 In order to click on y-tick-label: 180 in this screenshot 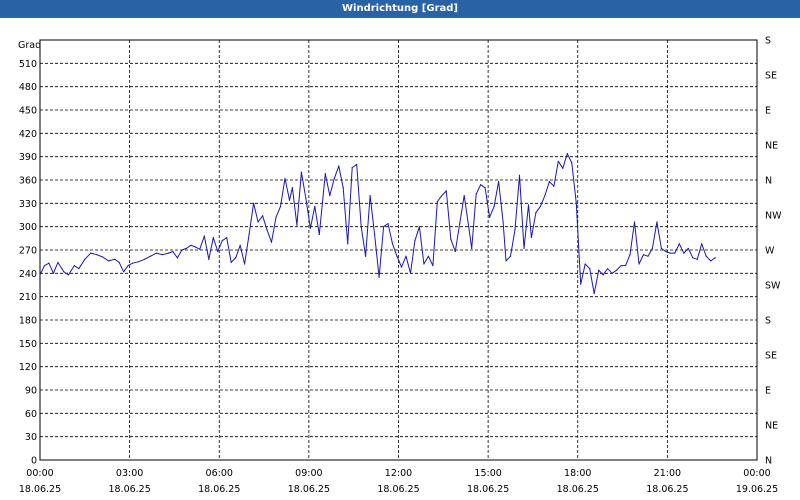, I will do `click(28, 321)`.